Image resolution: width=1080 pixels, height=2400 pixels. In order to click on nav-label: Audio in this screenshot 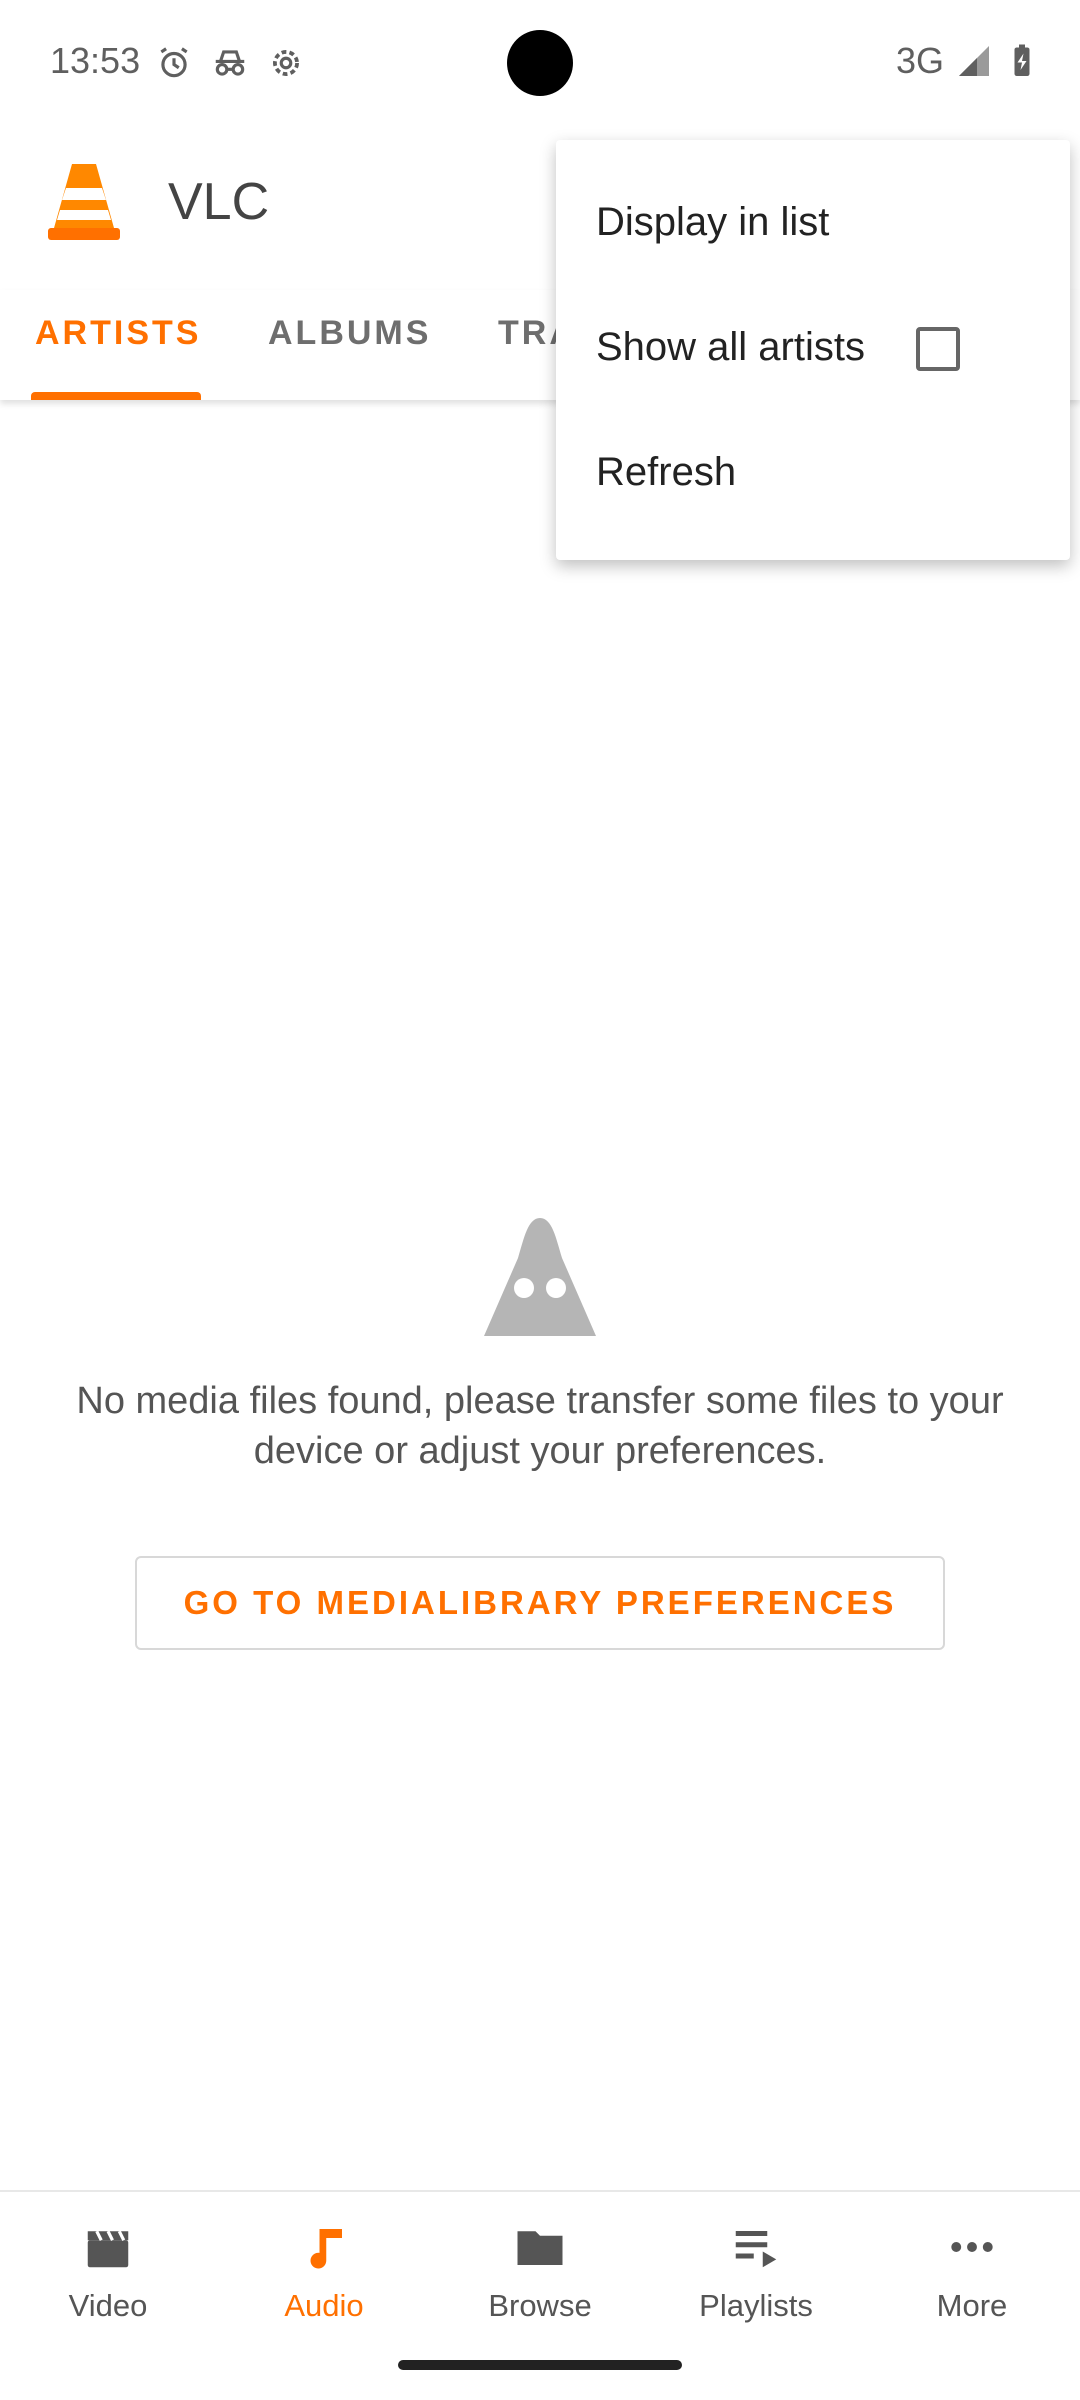, I will do `click(324, 2305)`.